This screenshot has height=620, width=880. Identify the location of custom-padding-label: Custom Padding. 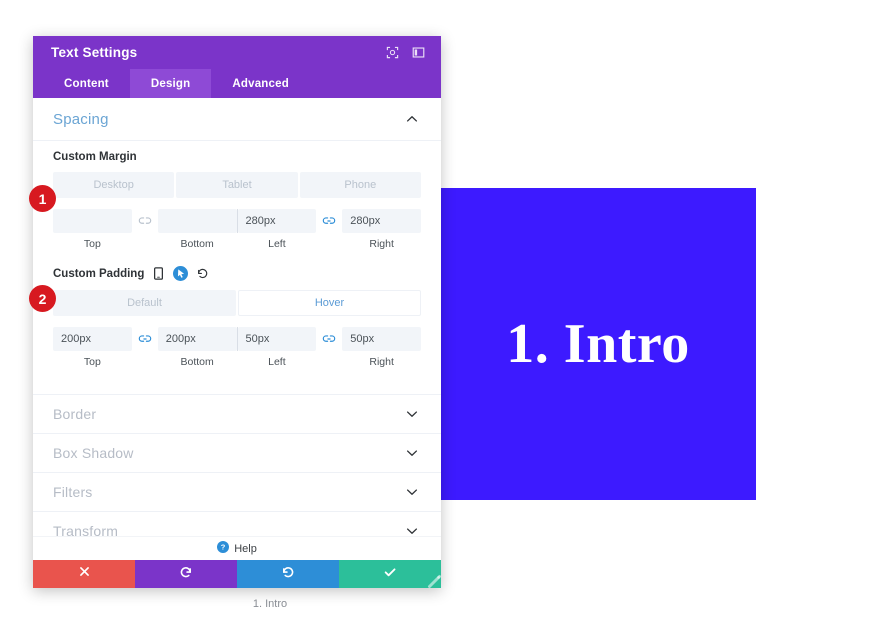
(99, 273).